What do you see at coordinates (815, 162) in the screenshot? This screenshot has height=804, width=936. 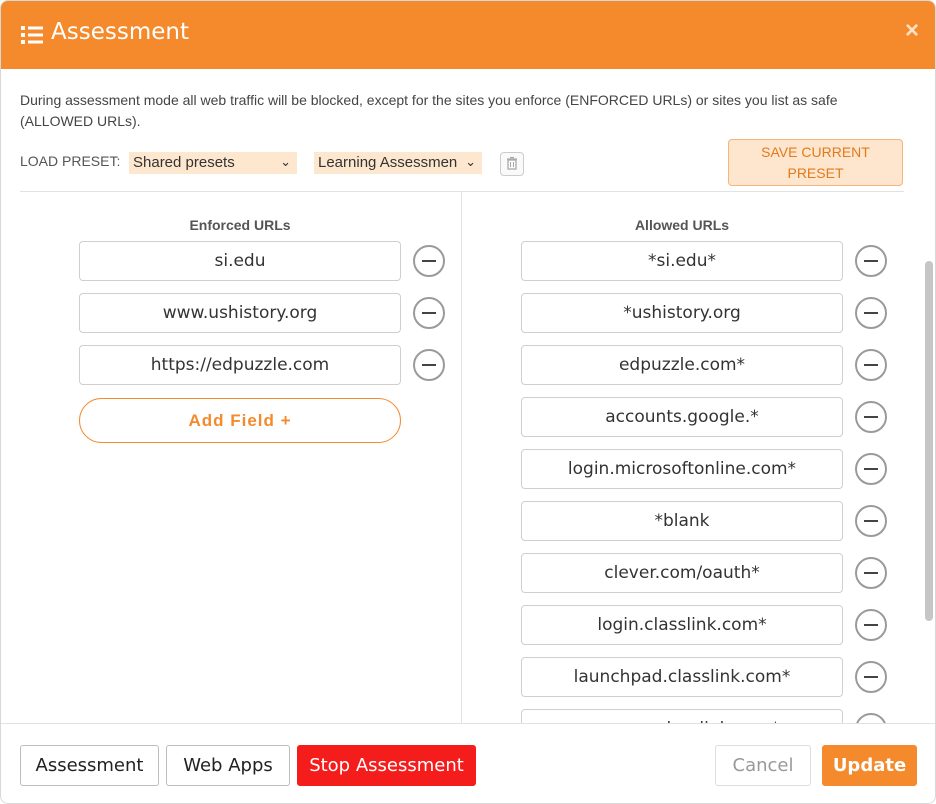 I see `save-current-preset-button: SAVE CURRENT PRESET` at bounding box center [815, 162].